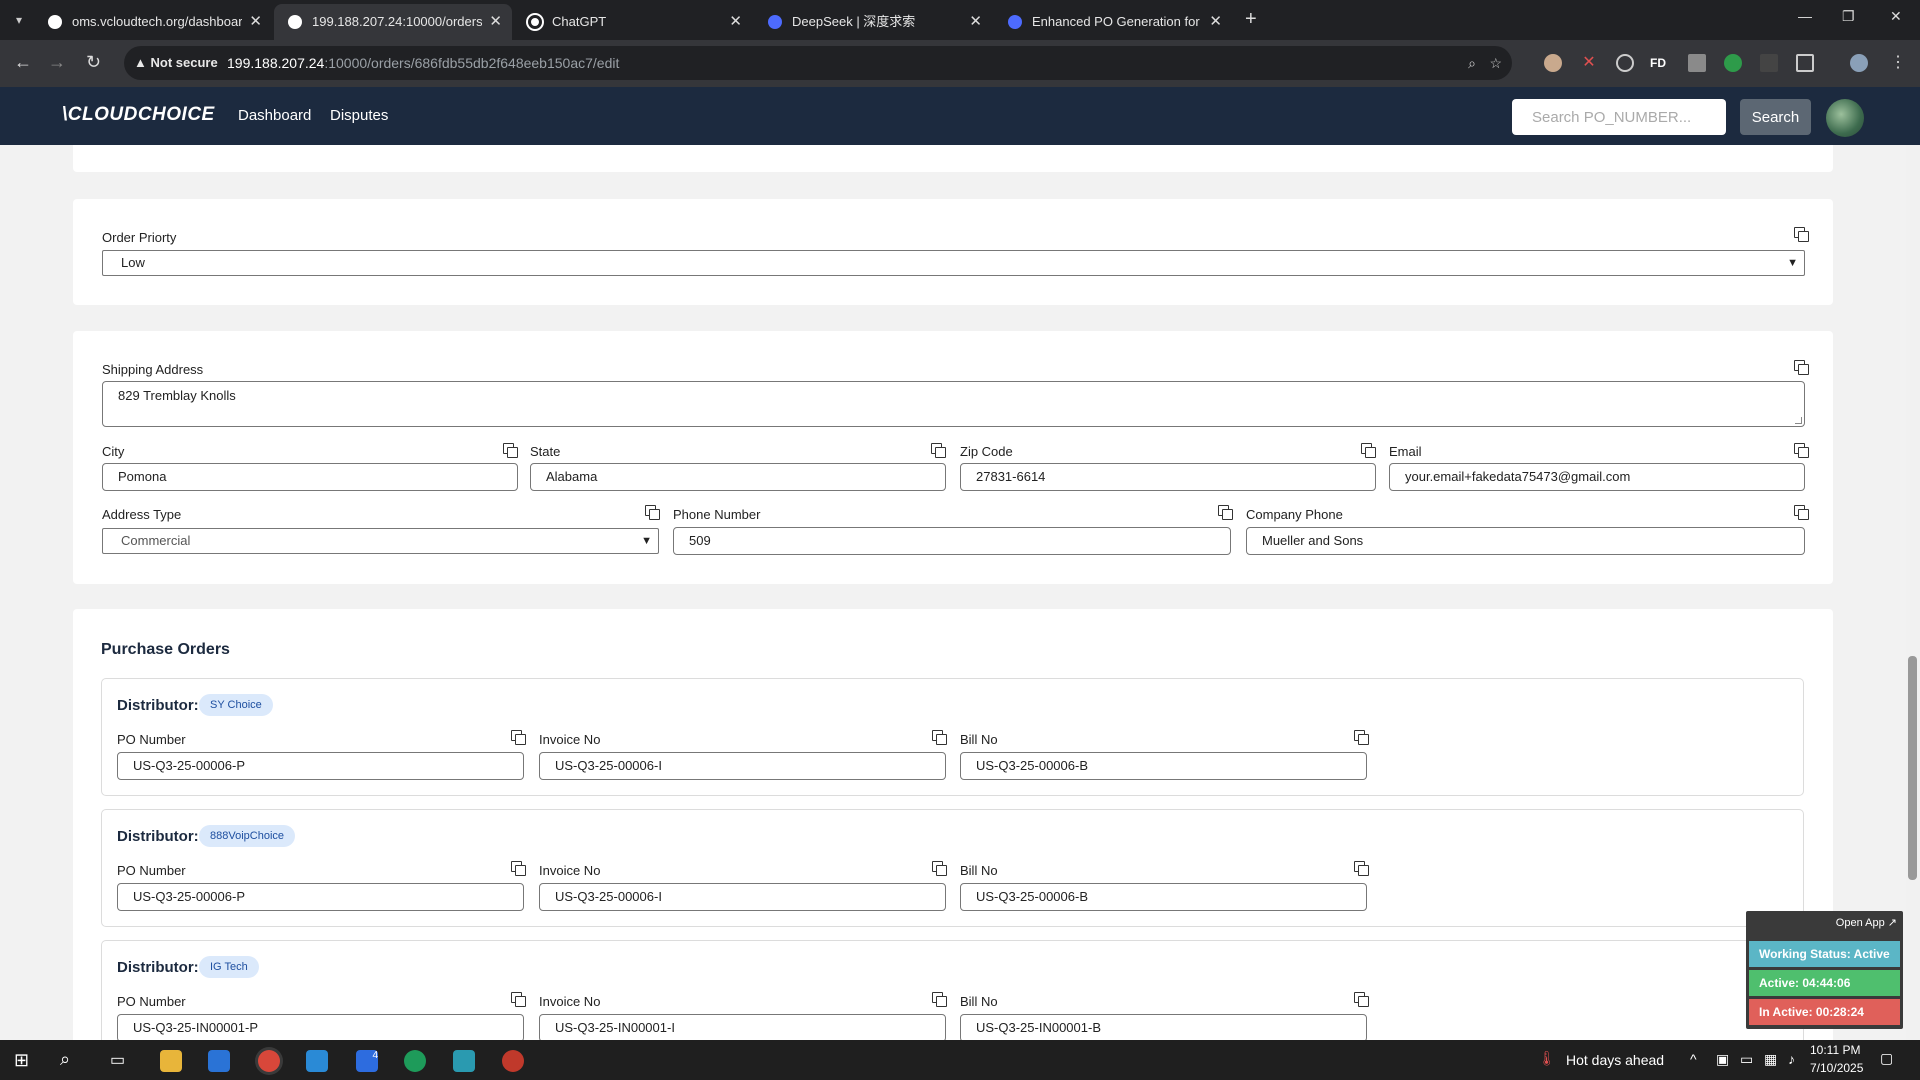 The image size is (1920, 1080). What do you see at coordinates (65, 1059) in the screenshot?
I see `search-icon: ⌕` at bounding box center [65, 1059].